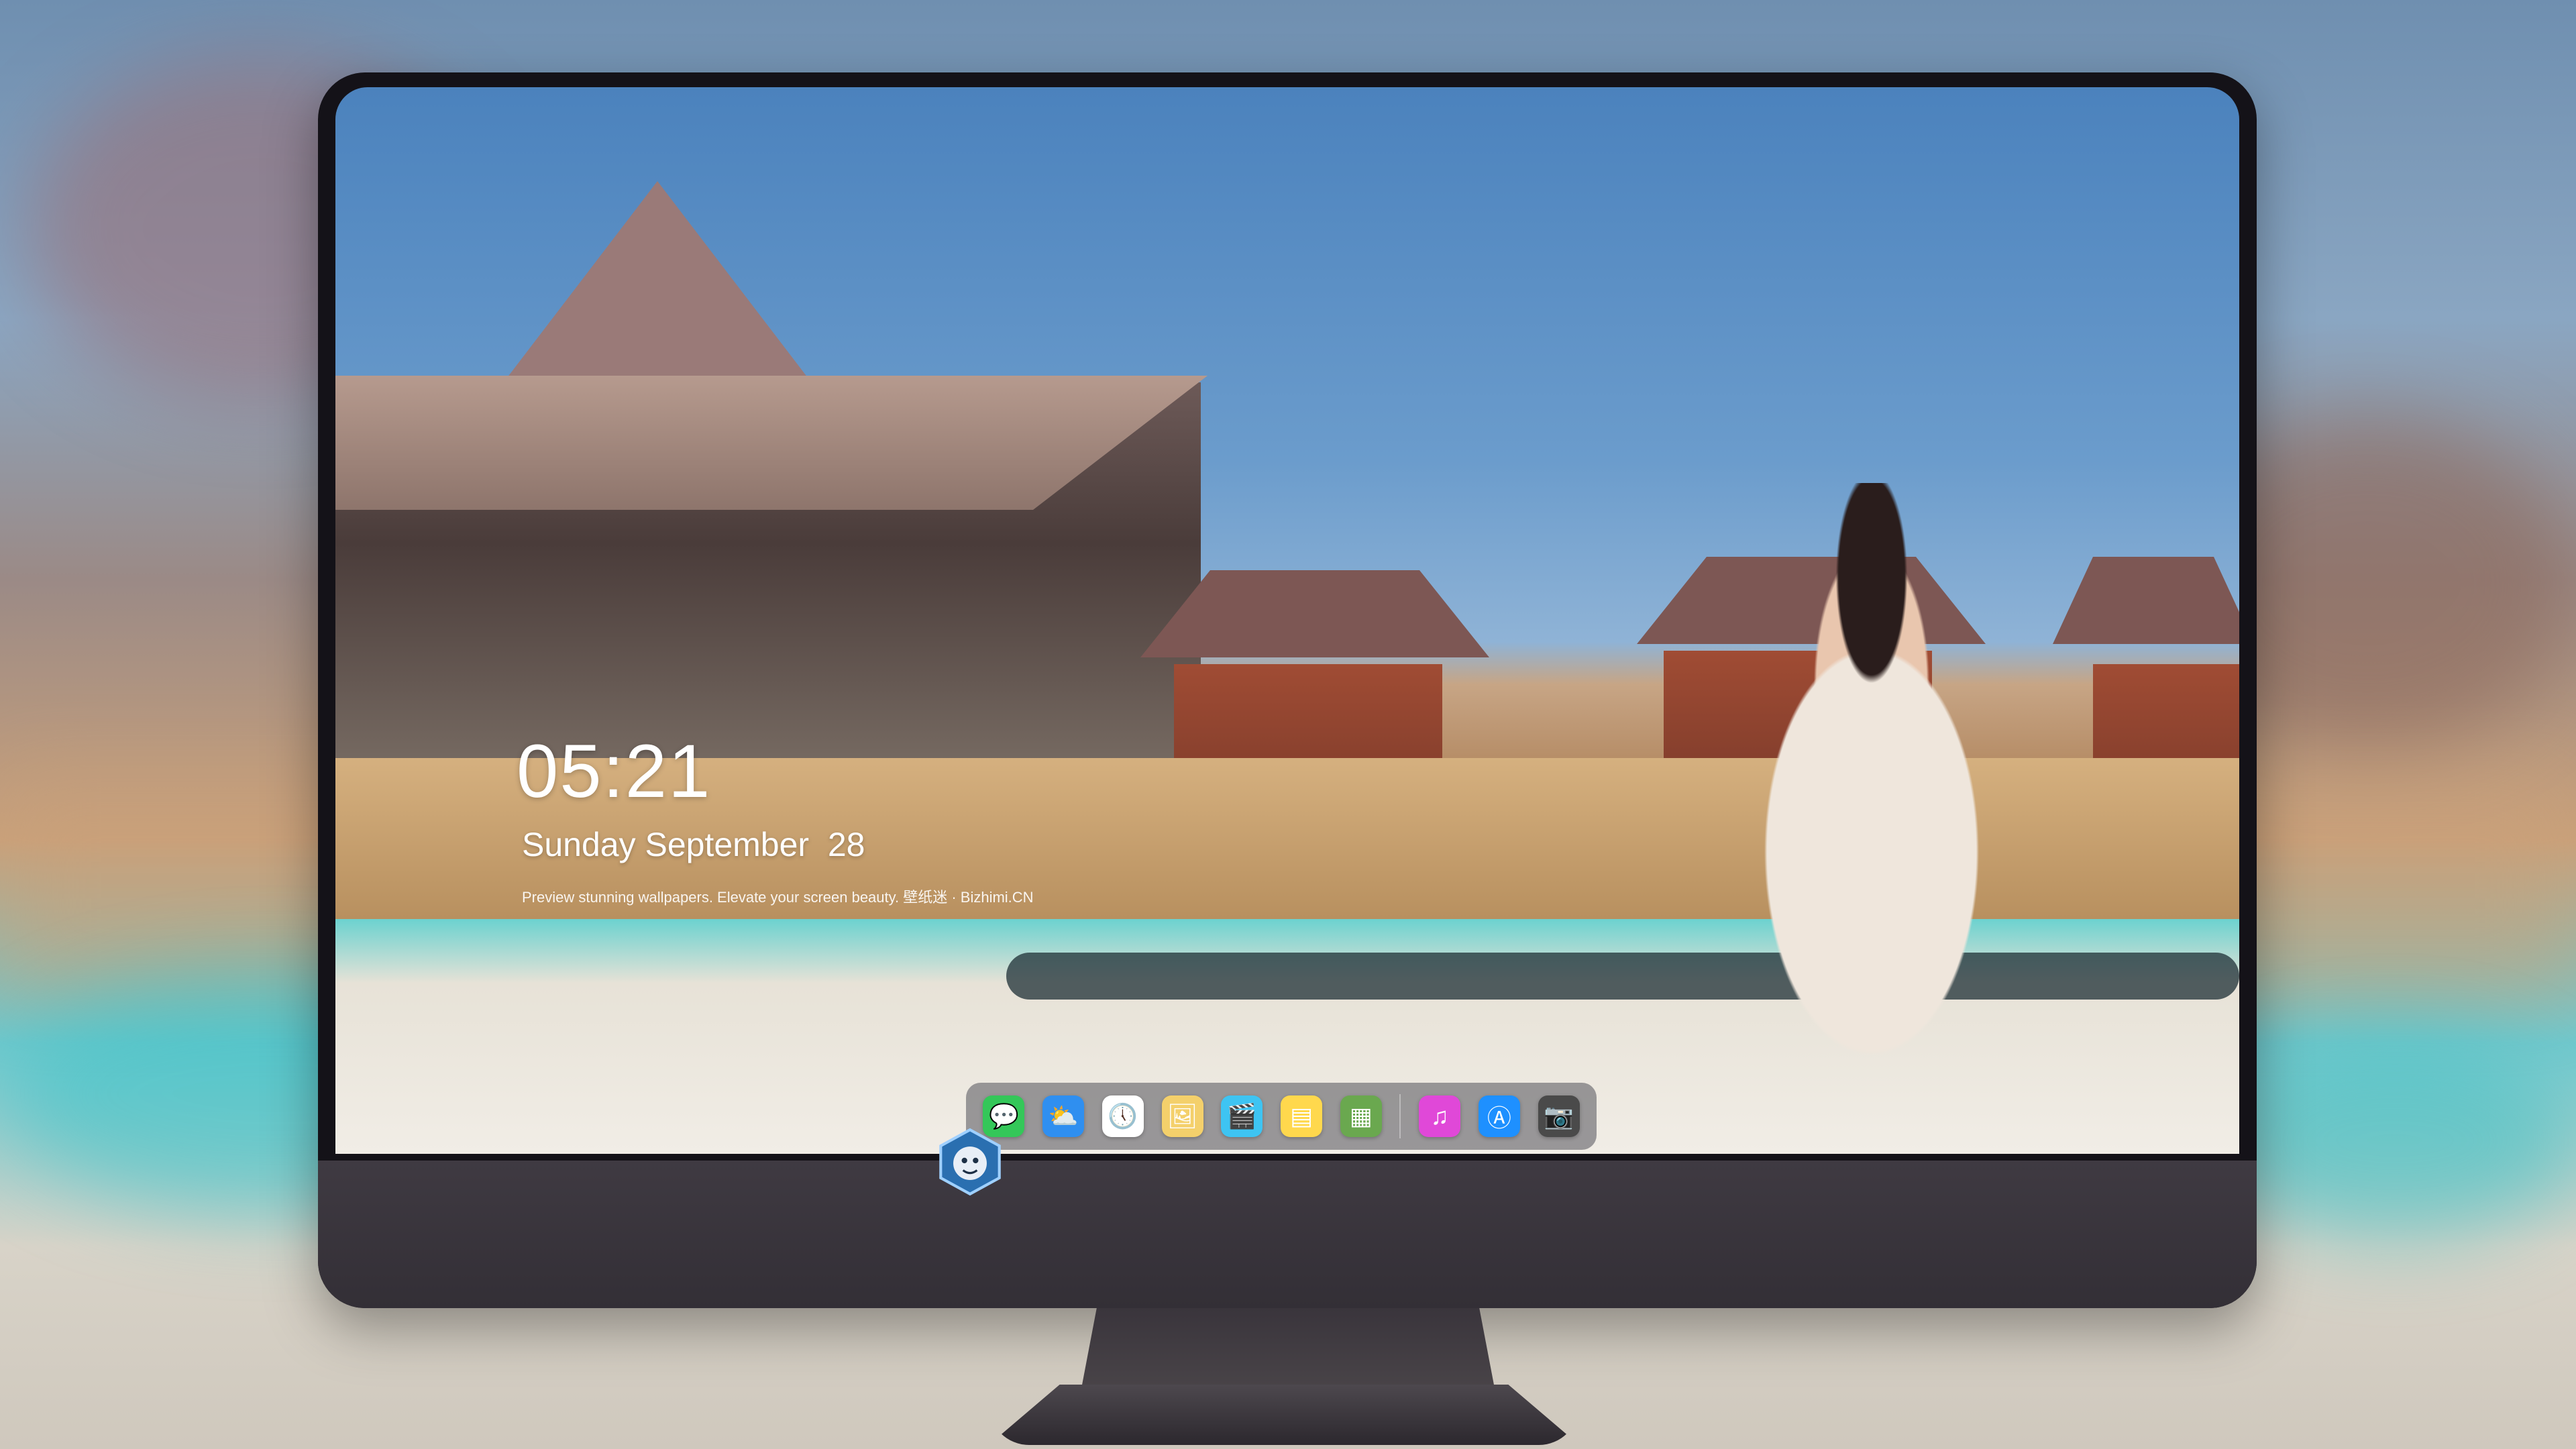 The image size is (2576, 1449). I want to click on dock: 💬 ⛅ 🕔 🖼 🎬 ▤ ▦ ♫ Ⓐ 📷, so click(1281, 1116).